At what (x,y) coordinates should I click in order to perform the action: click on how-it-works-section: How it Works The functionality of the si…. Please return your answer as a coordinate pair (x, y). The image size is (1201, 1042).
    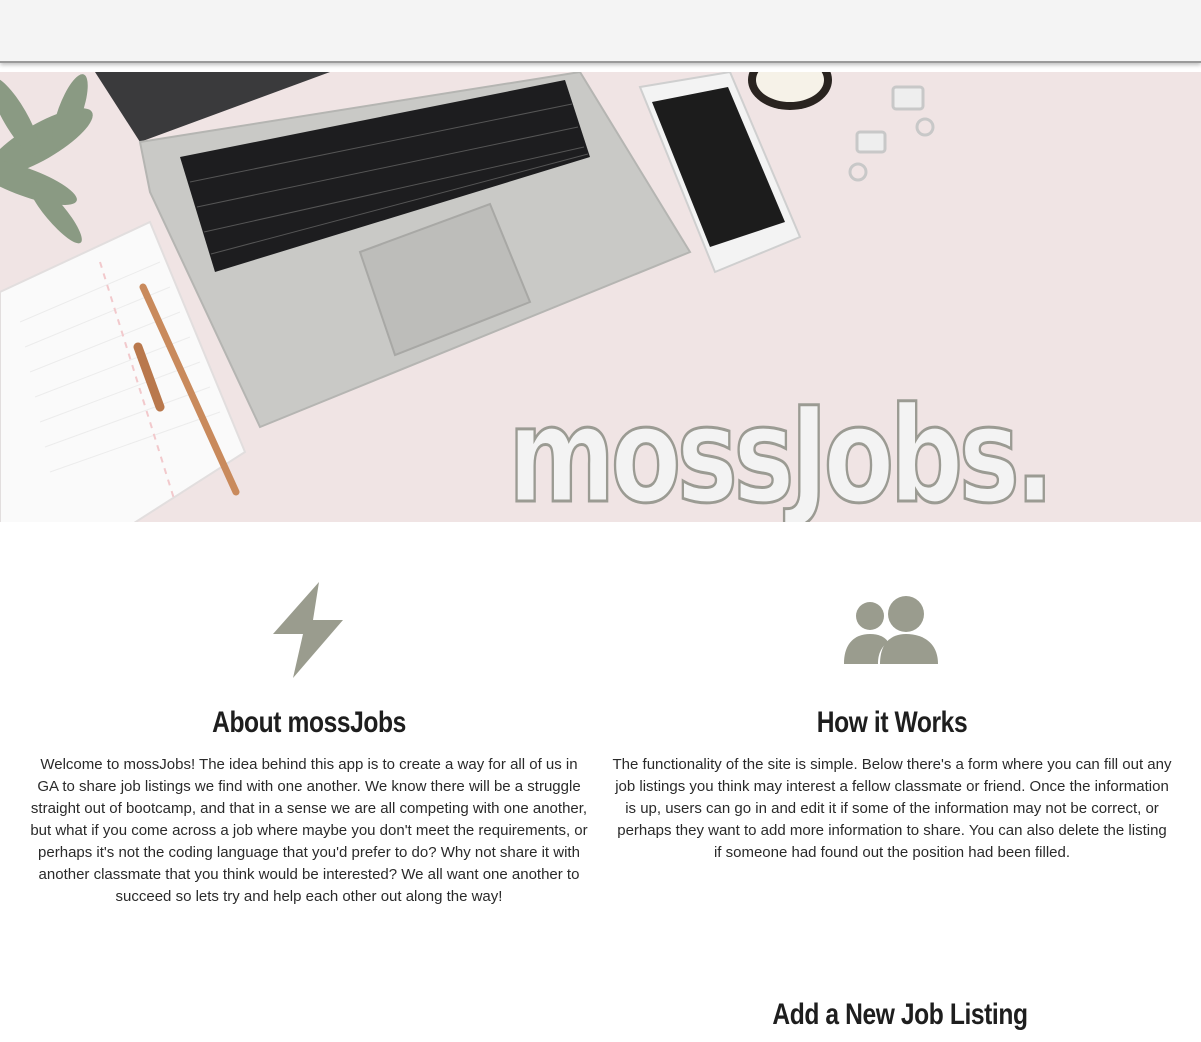
    Looking at the image, I should click on (892, 722).